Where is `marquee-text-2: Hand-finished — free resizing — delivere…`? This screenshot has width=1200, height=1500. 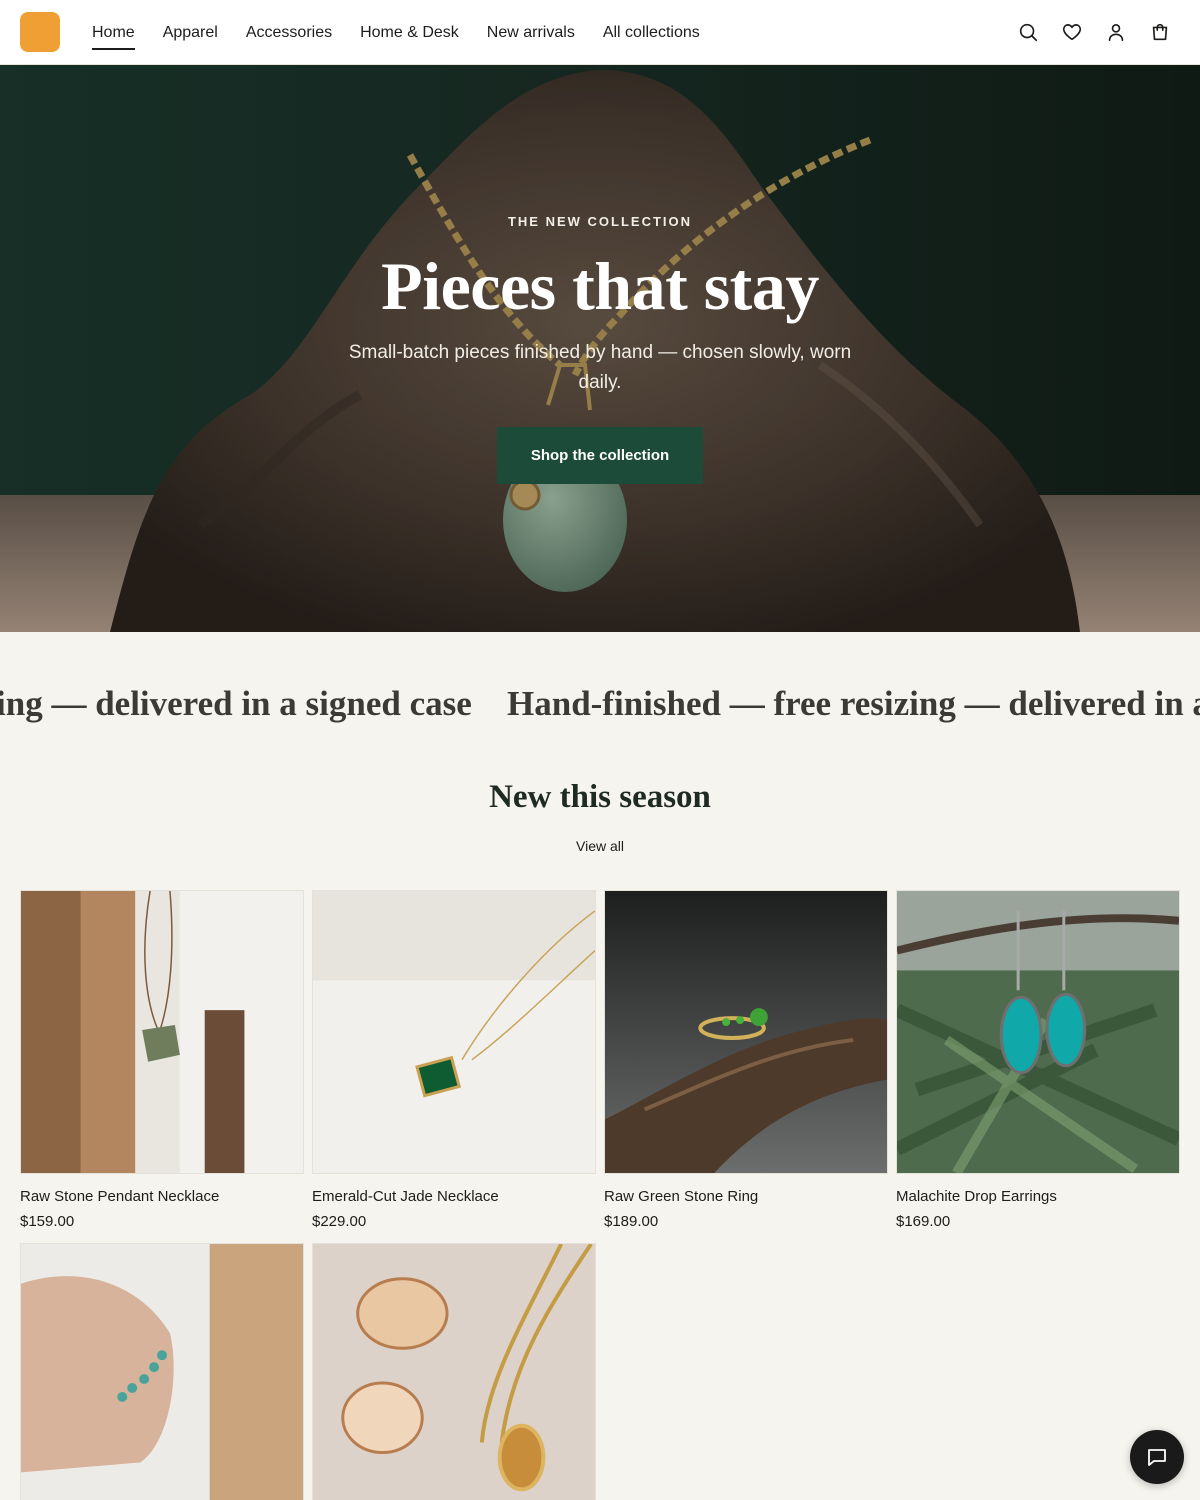
marquee-text-2: Hand-finished — free resizing — delivere… is located at coordinates (853, 703).